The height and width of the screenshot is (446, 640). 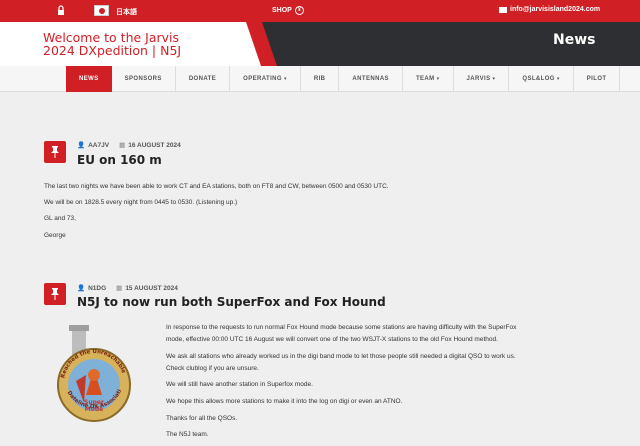 I want to click on language-link: 日本語, so click(x=126, y=12).